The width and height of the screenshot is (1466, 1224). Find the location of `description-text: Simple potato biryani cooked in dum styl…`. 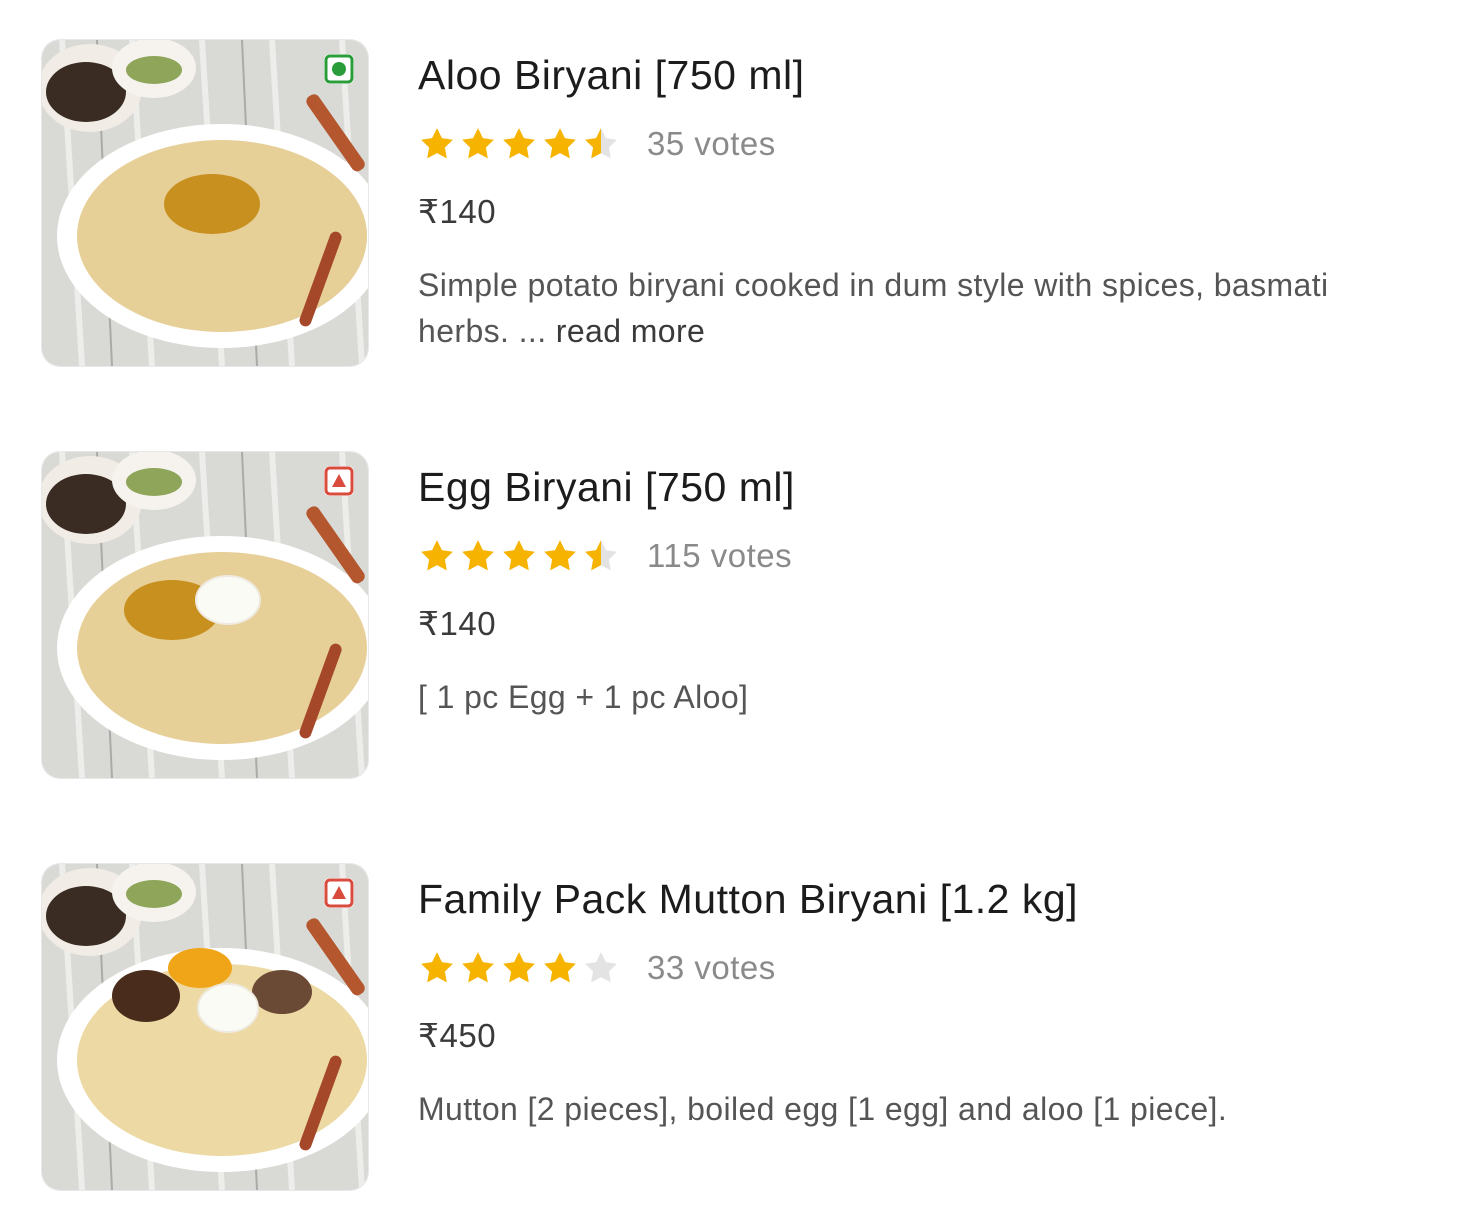

description-text: Simple potato biryani cooked in dum styl… is located at coordinates (873, 285).